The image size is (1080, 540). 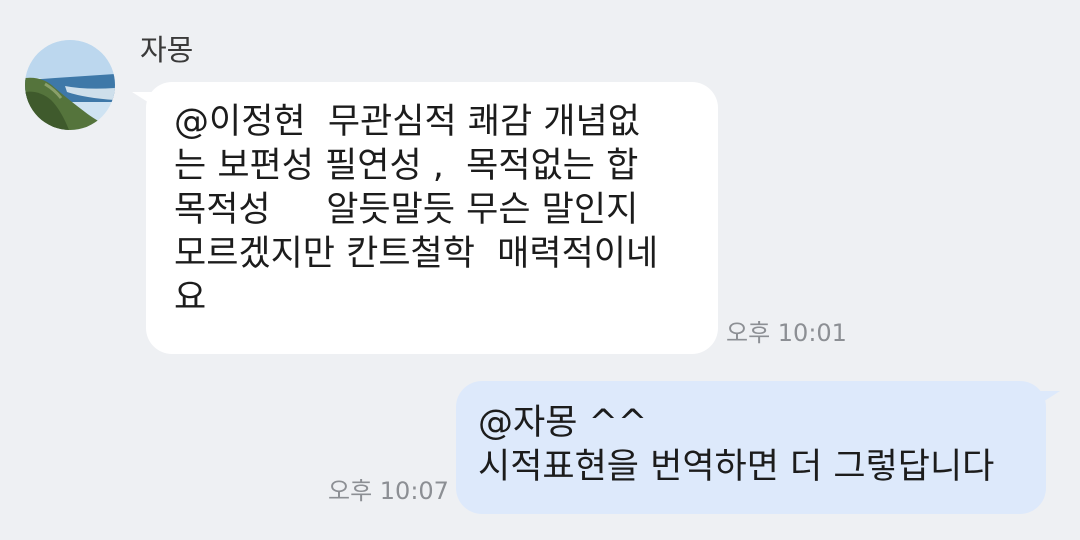 What do you see at coordinates (190, 298) in the screenshot?
I see `message-line: 요` at bounding box center [190, 298].